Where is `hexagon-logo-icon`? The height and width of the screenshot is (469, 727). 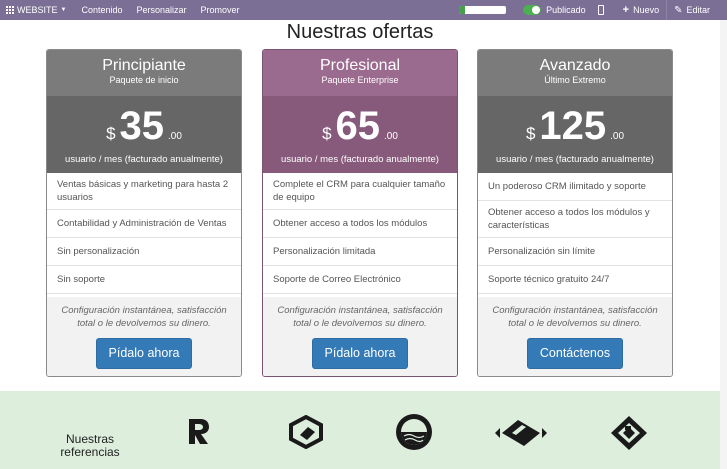 hexagon-logo-icon is located at coordinates (306, 432).